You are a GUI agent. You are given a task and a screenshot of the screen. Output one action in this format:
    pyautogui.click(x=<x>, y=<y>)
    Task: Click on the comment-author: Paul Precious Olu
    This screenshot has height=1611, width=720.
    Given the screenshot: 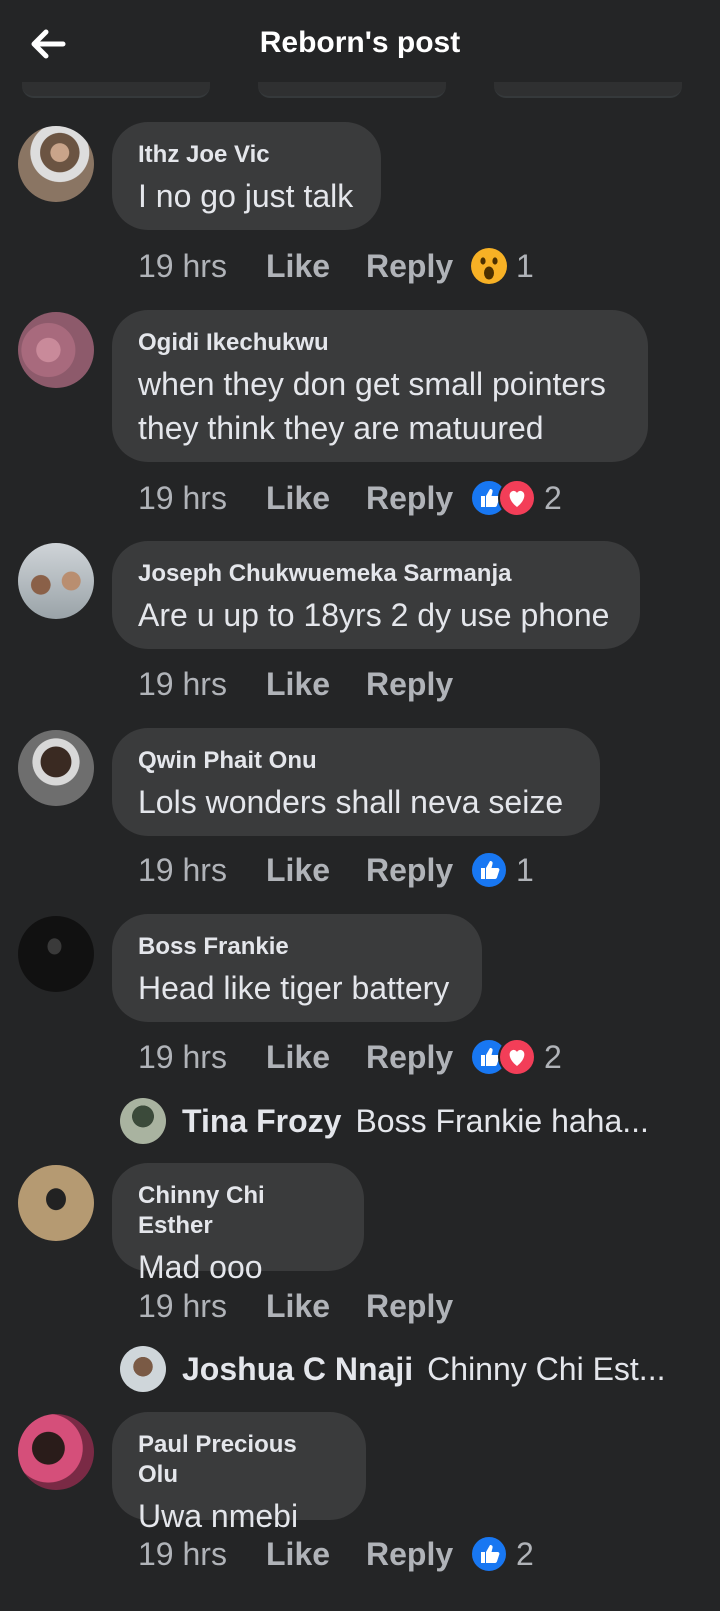 What is the action you would take?
    pyautogui.click(x=238, y=1460)
    